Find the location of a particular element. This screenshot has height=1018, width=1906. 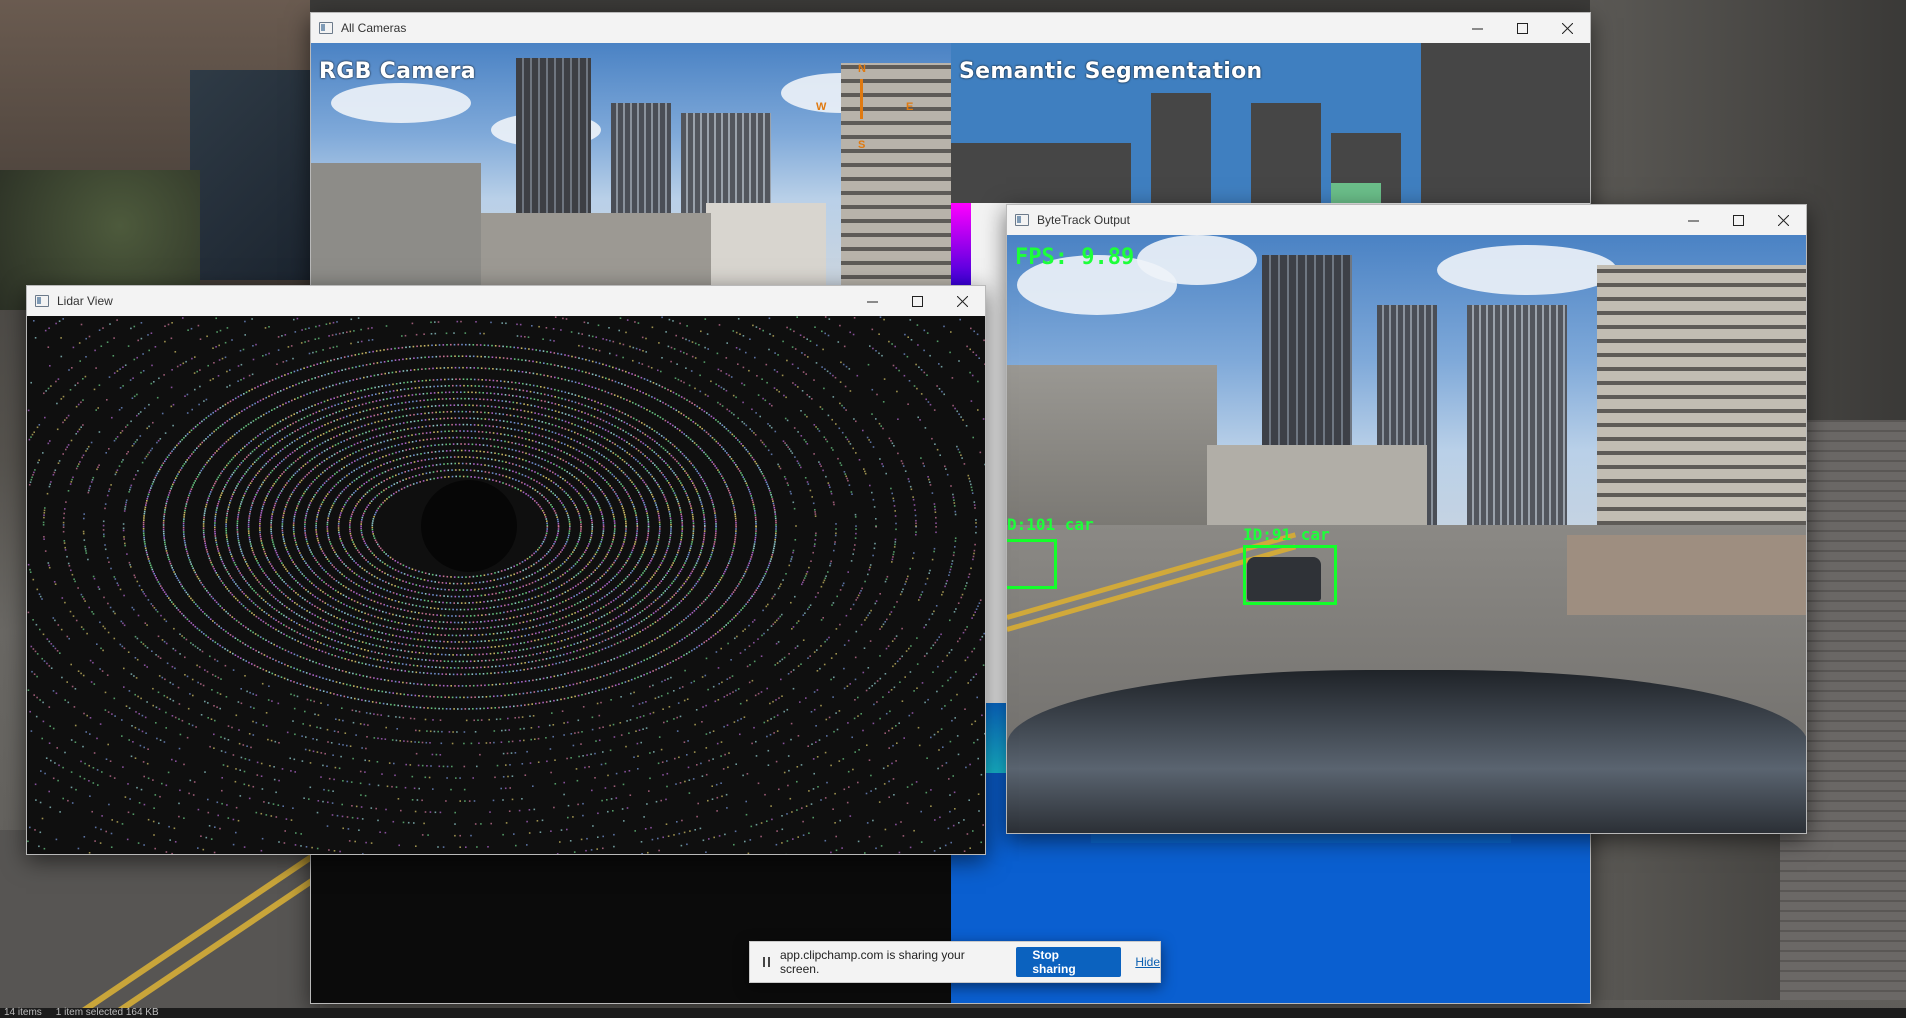

fps-counter: FPS: 9.89 is located at coordinates (1075, 257).